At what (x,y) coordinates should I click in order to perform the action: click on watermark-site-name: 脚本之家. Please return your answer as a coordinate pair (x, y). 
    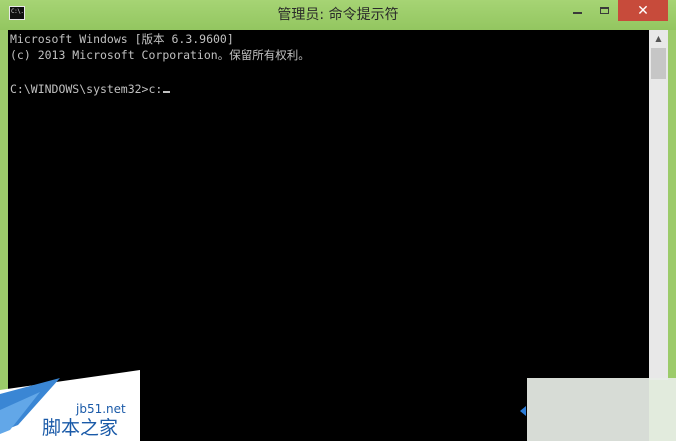
    Looking at the image, I should click on (80, 428).